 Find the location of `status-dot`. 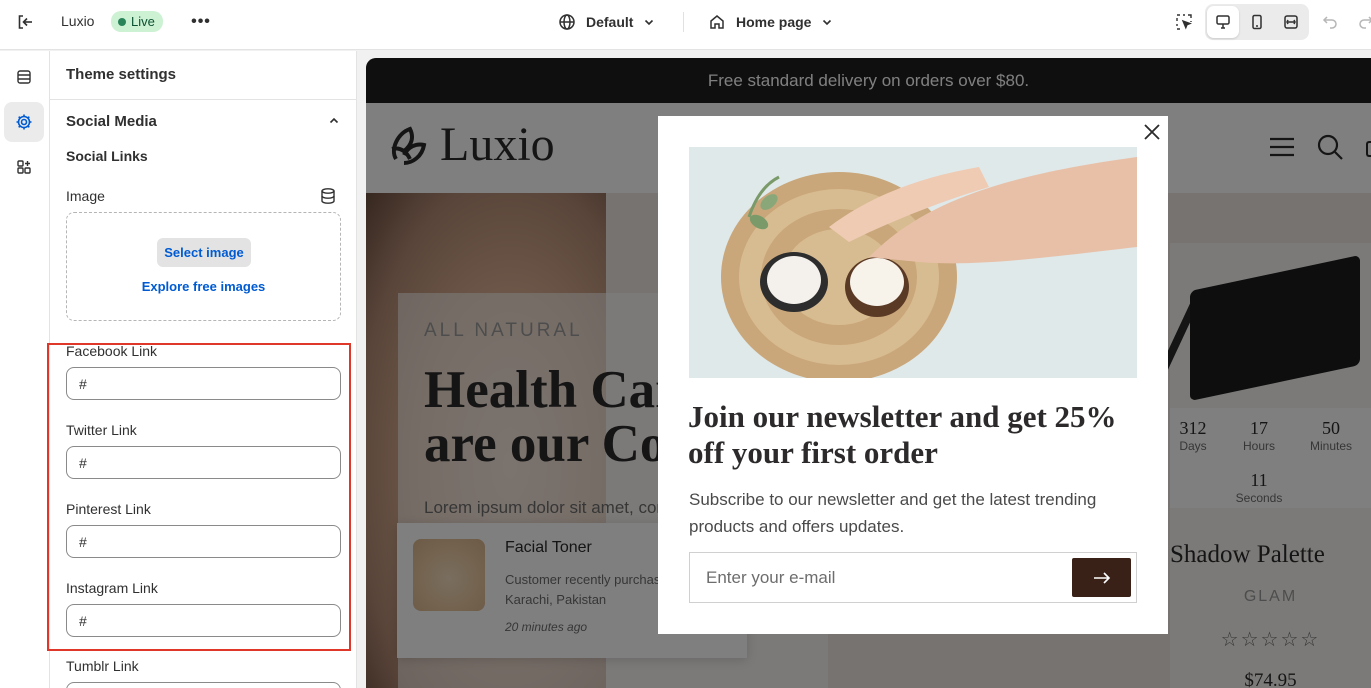

status-dot is located at coordinates (122, 21).